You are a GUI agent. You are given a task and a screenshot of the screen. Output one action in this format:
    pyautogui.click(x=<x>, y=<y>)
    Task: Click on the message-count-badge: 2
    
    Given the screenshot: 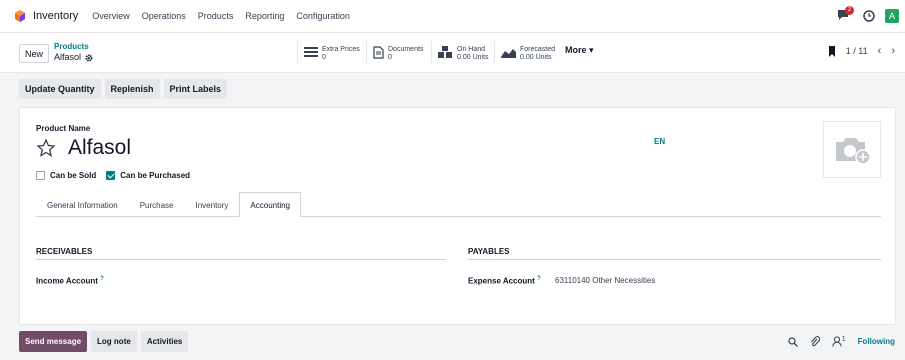 What is the action you would take?
    pyautogui.click(x=849, y=10)
    